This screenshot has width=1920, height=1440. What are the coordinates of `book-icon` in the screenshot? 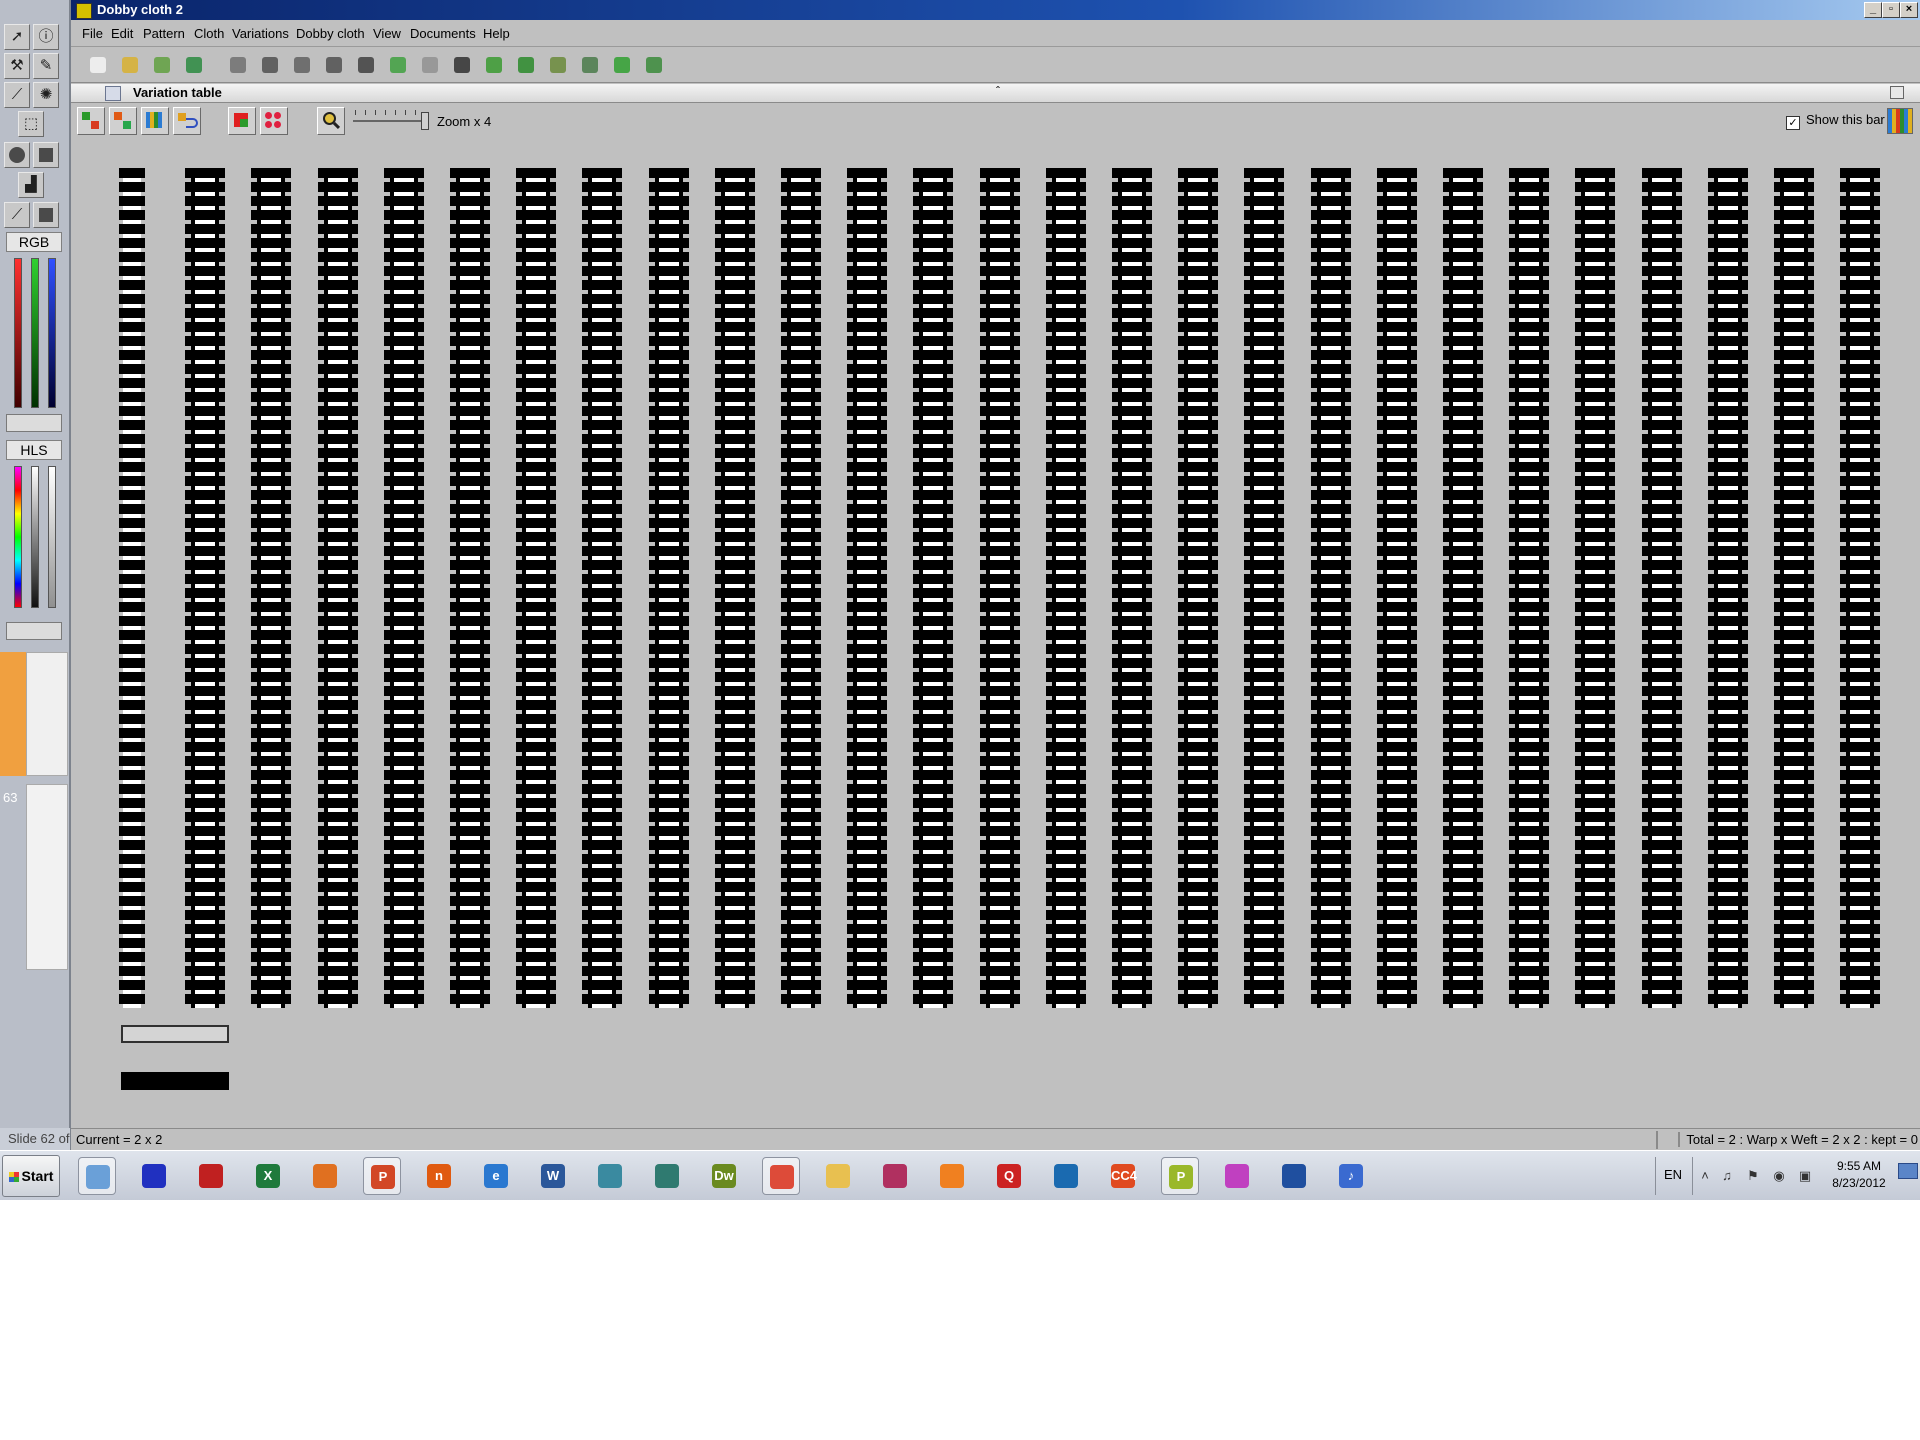 It's located at (654, 65).